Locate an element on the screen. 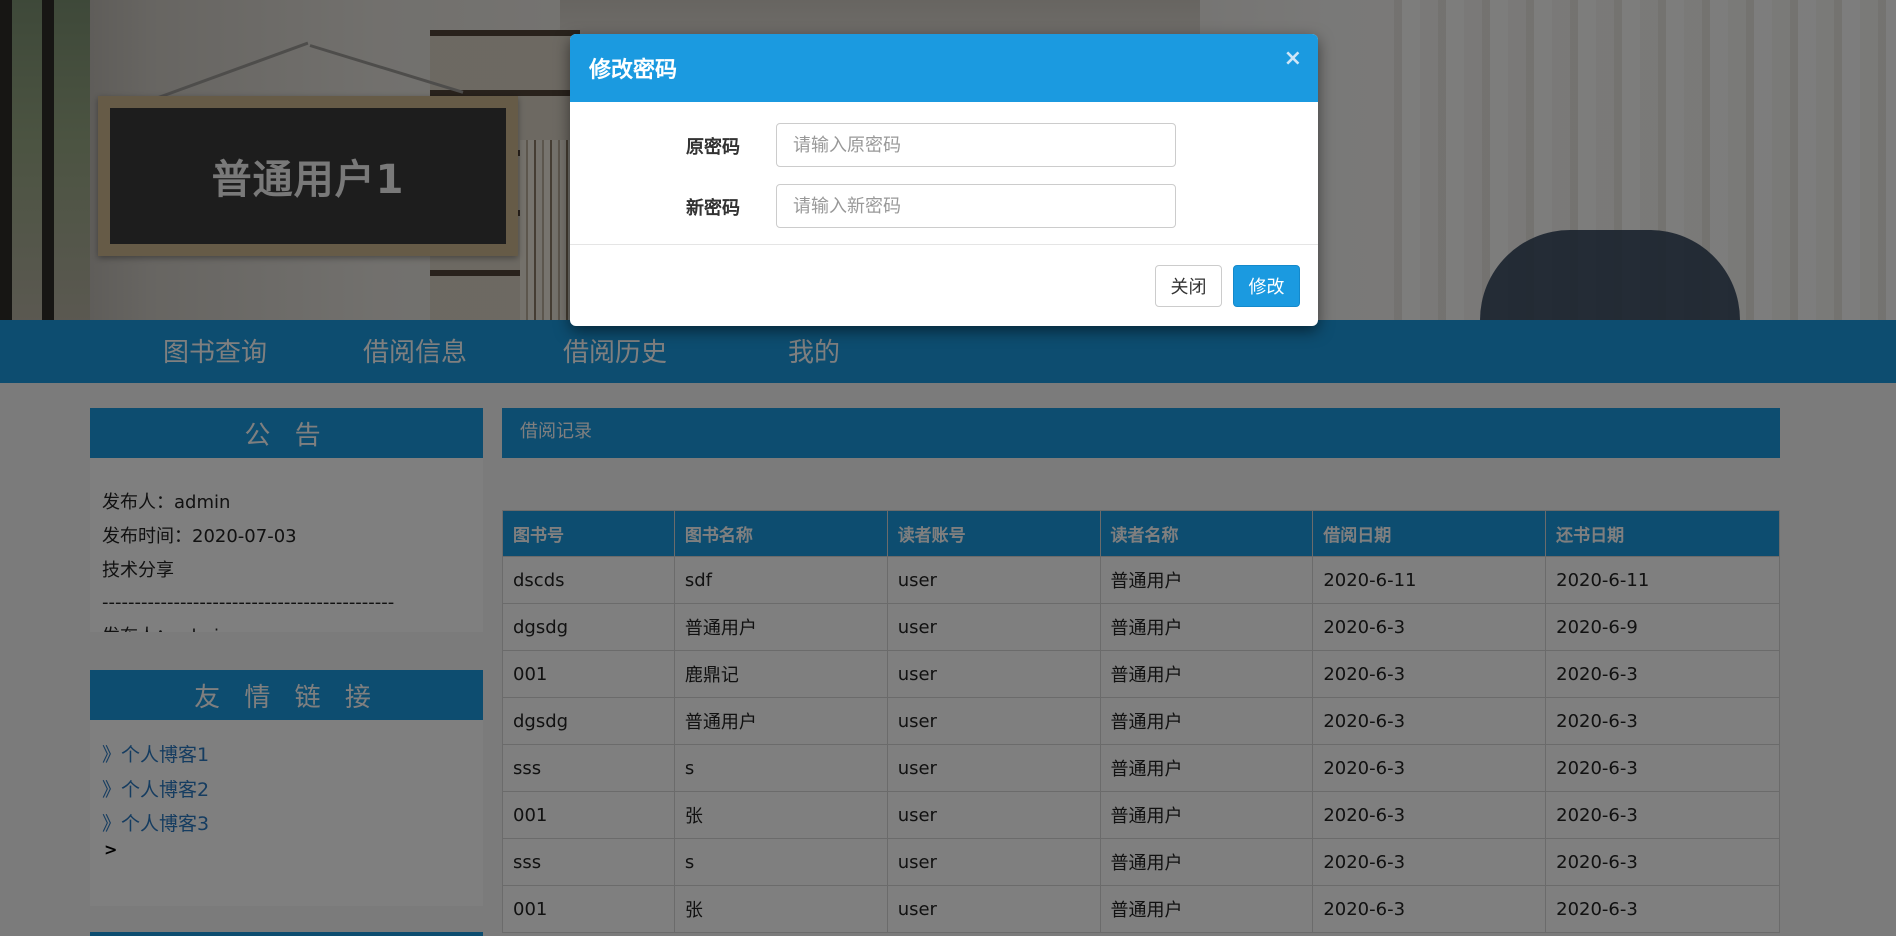 This screenshot has height=936, width=1896. submit-button: 修改 is located at coordinates (1266, 286).